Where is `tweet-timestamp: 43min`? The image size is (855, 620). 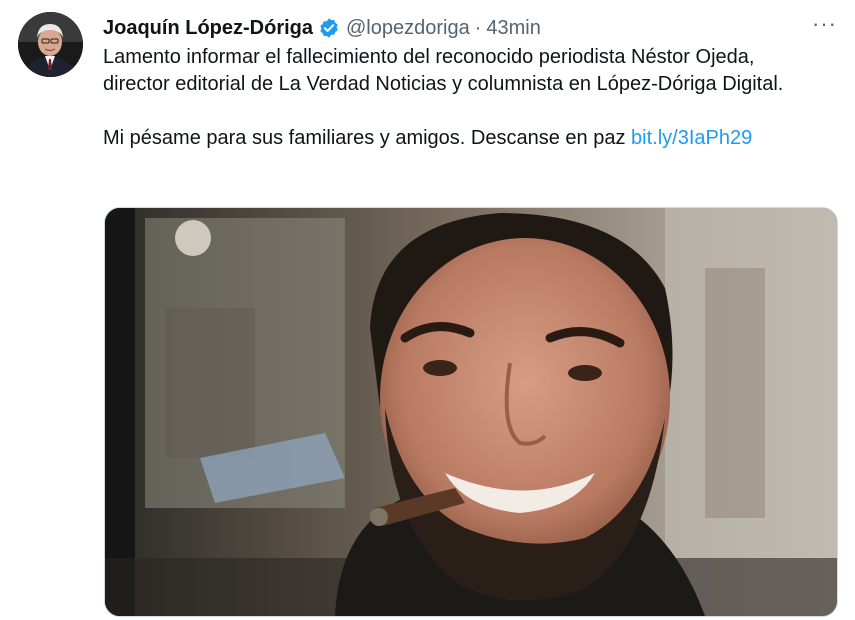
tweet-timestamp: 43min is located at coordinates (513, 28).